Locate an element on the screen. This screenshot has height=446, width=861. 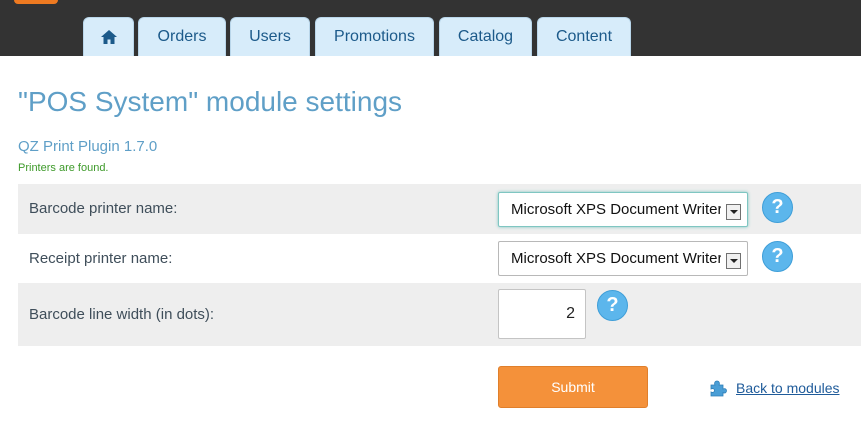
back-to-modules-link: Back to modules is located at coordinates (774, 388).